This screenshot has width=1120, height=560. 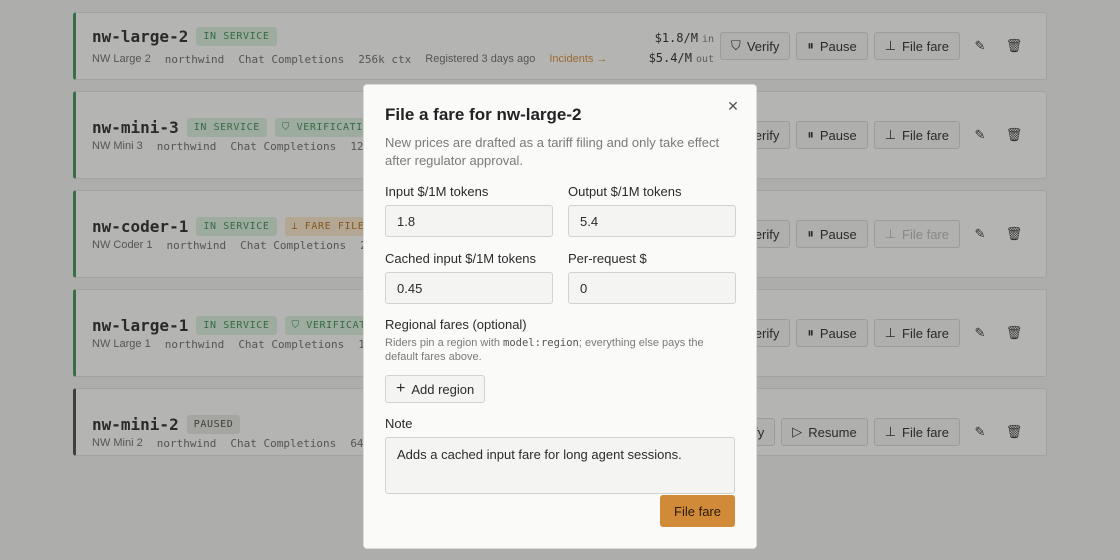 I want to click on dialog-title: File a fare for nw-large-2, so click(x=483, y=114).